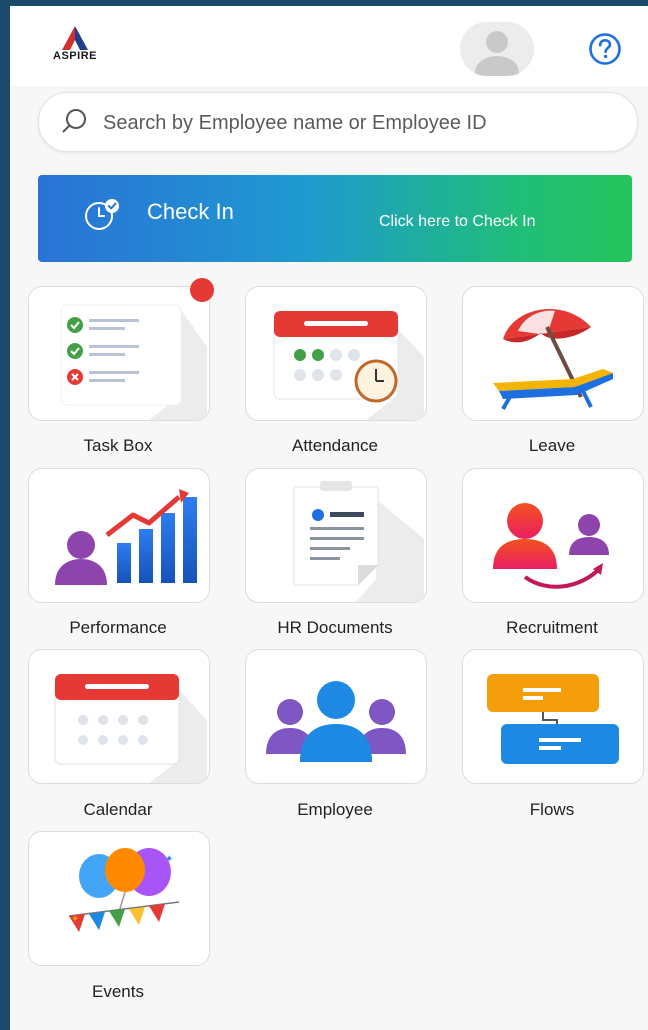 This screenshot has width=648, height=1030. I want to click on performance-icon, so click(126, 537).